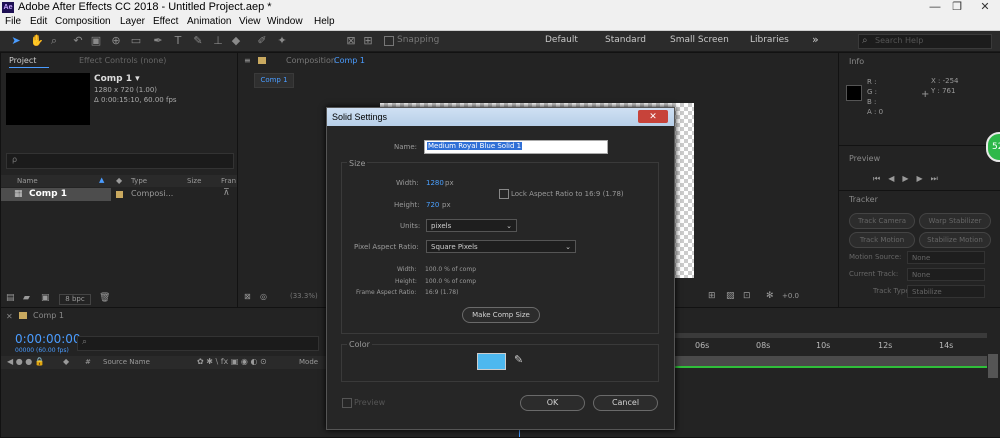  Describe the element at coordinates (311, 60) in the screenshot. I see `composition-tab-label: Composition` at that location.